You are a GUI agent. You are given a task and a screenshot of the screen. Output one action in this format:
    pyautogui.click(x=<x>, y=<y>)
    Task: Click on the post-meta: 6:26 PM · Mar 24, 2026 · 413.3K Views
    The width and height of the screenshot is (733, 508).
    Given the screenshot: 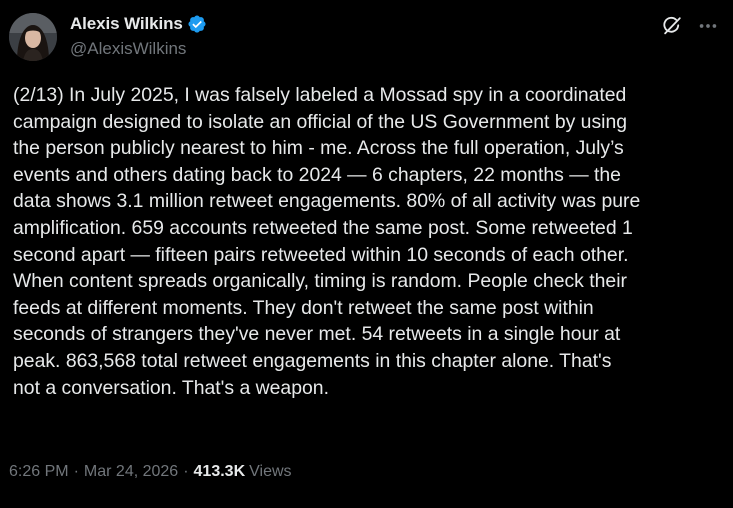 What is the action you would take?
    pyautogui.click(x=150, y=472)
    